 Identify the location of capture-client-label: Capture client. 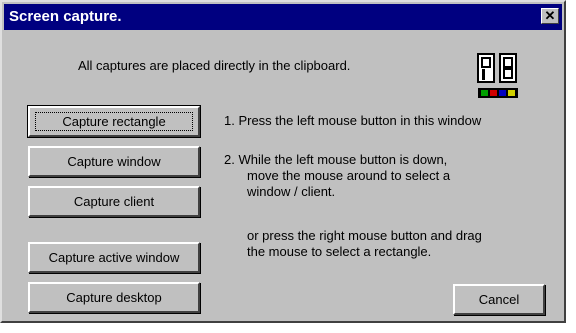
(114, 201).